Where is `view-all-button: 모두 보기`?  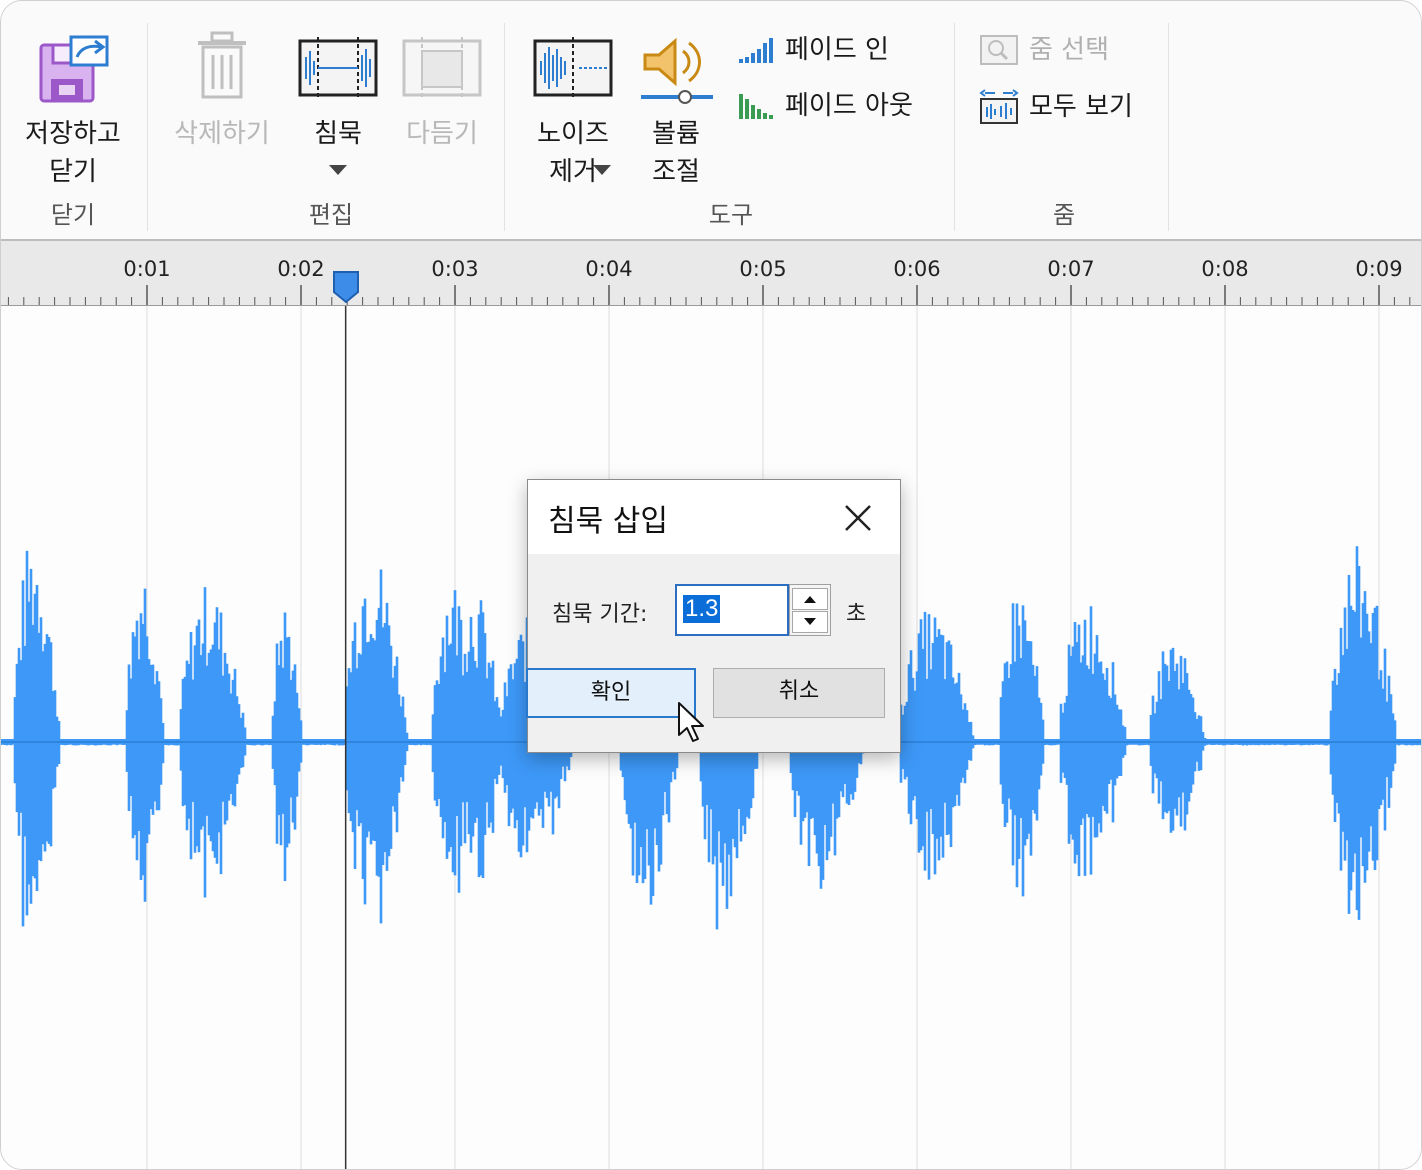 view-all-button: 모두 보기 is located at coordinates (1056, 107).